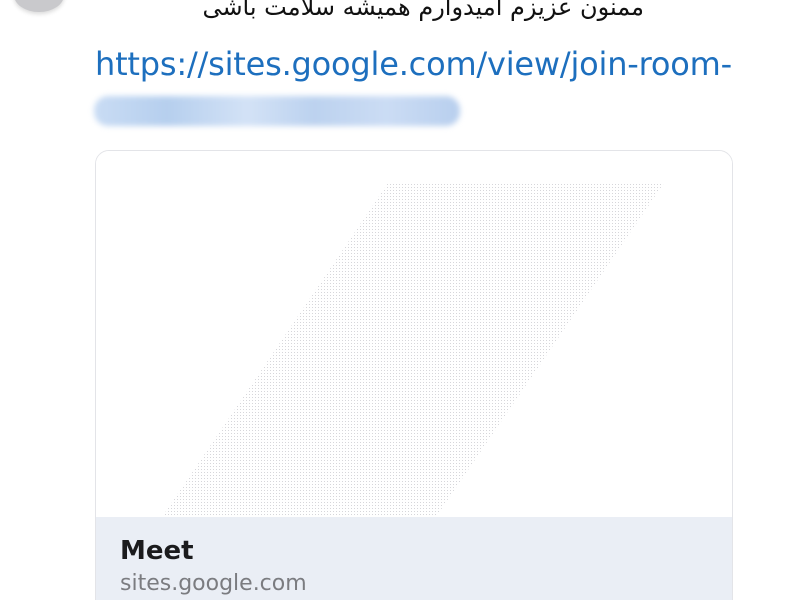 Image resolution: width=800 pixels, height=600 pixels. Describe the element at coordinates (414, 558) in the screenshot. I see `link-preview-footer: Meet sites.google.com` at that location.